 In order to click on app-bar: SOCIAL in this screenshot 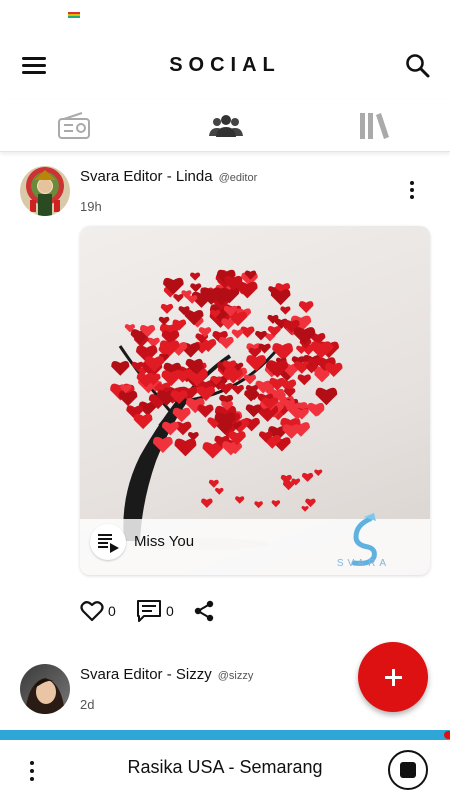, I will do `click(225, 66)`.